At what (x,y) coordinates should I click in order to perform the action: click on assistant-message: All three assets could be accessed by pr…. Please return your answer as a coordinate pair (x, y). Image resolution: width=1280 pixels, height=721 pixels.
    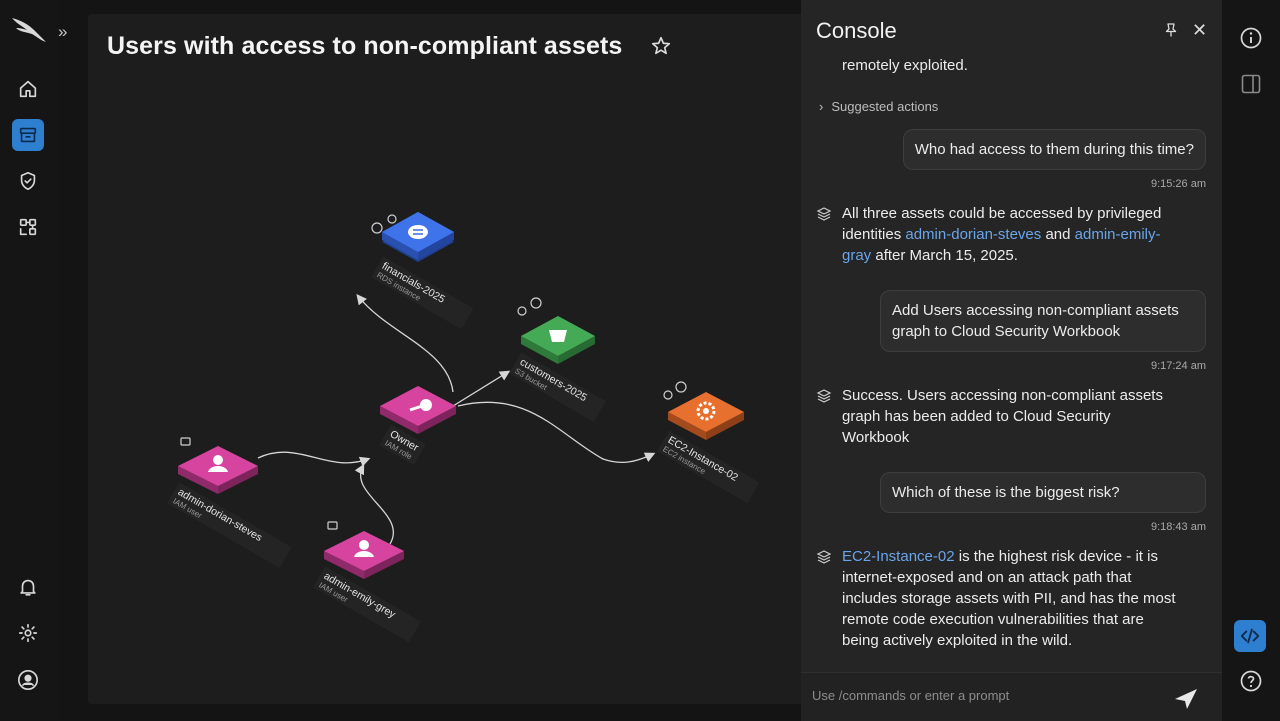
    Looking at the image, I should click on (1002, 234).